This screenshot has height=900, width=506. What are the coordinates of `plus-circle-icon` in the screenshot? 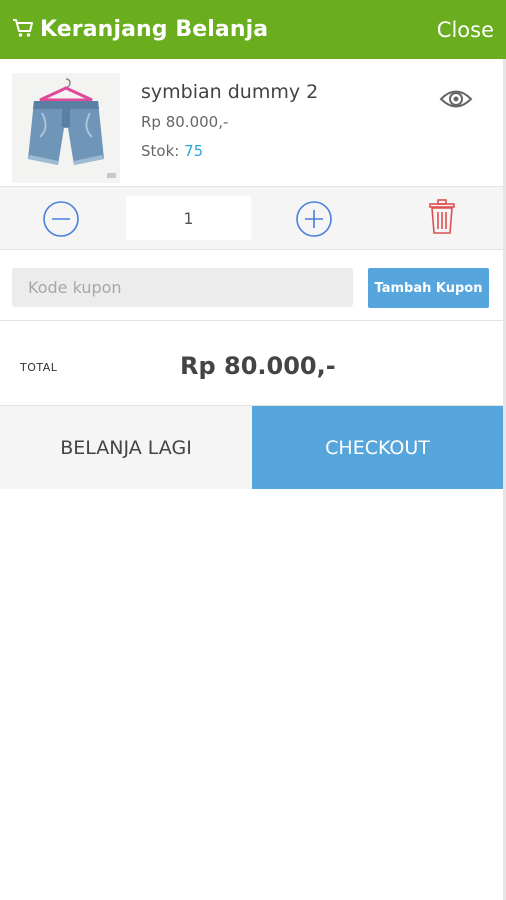 It's located at (314, 221).